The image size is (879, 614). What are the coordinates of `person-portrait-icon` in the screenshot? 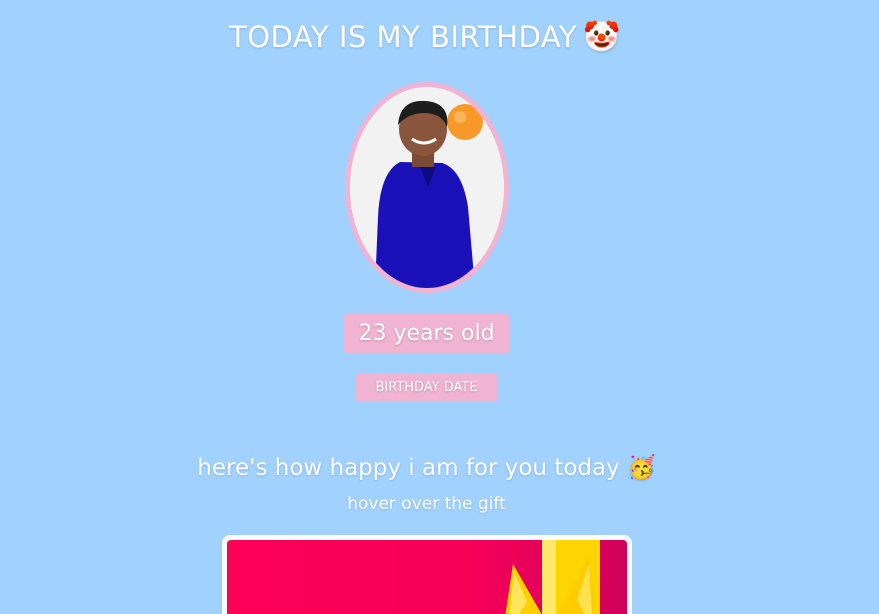 It's located at (427, 187).